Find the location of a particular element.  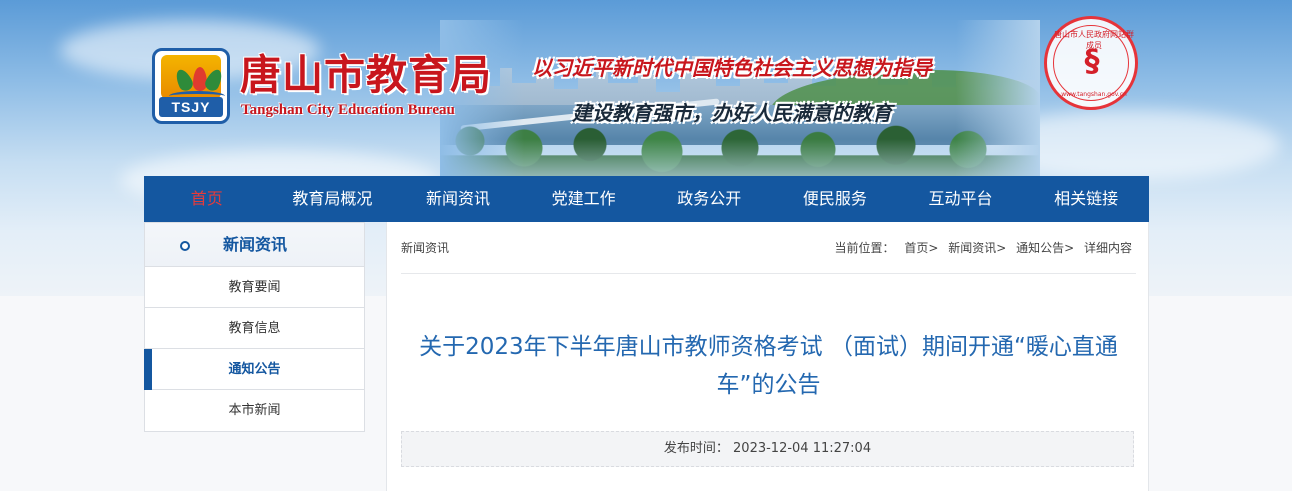

sidebar-title: 新闻资讯 is located at coordinates (255, 244).